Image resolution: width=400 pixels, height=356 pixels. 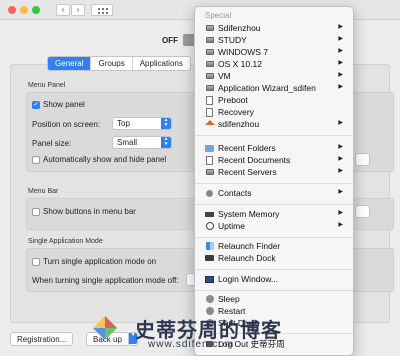 I want to click on menu-bar-section-title: Menu Bar, so click(x=43, y=191).